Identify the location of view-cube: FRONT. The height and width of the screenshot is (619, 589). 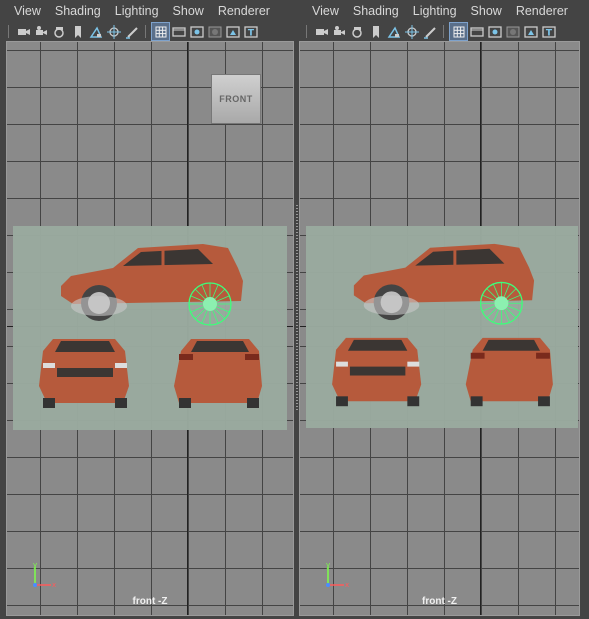
(236, 99).